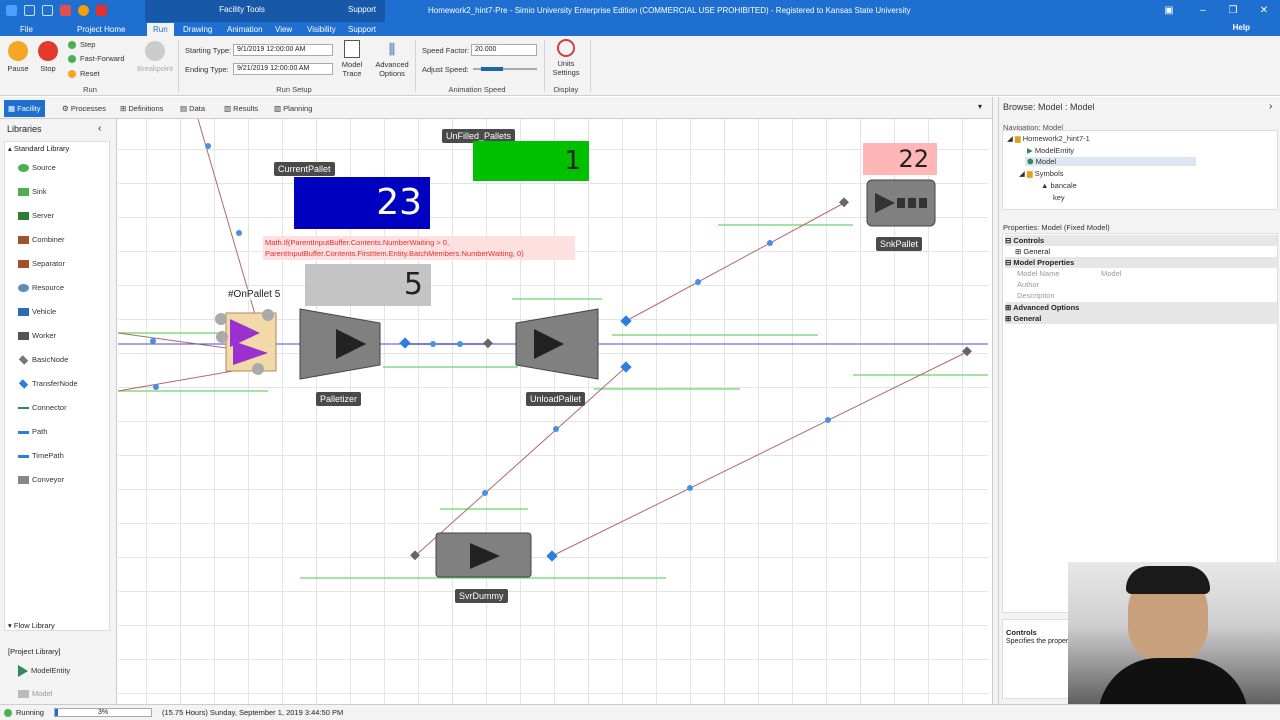 Image resolution: width=1280 pixels, height=720 pixels. I want to click on combiner-icon, so click(23, 240).